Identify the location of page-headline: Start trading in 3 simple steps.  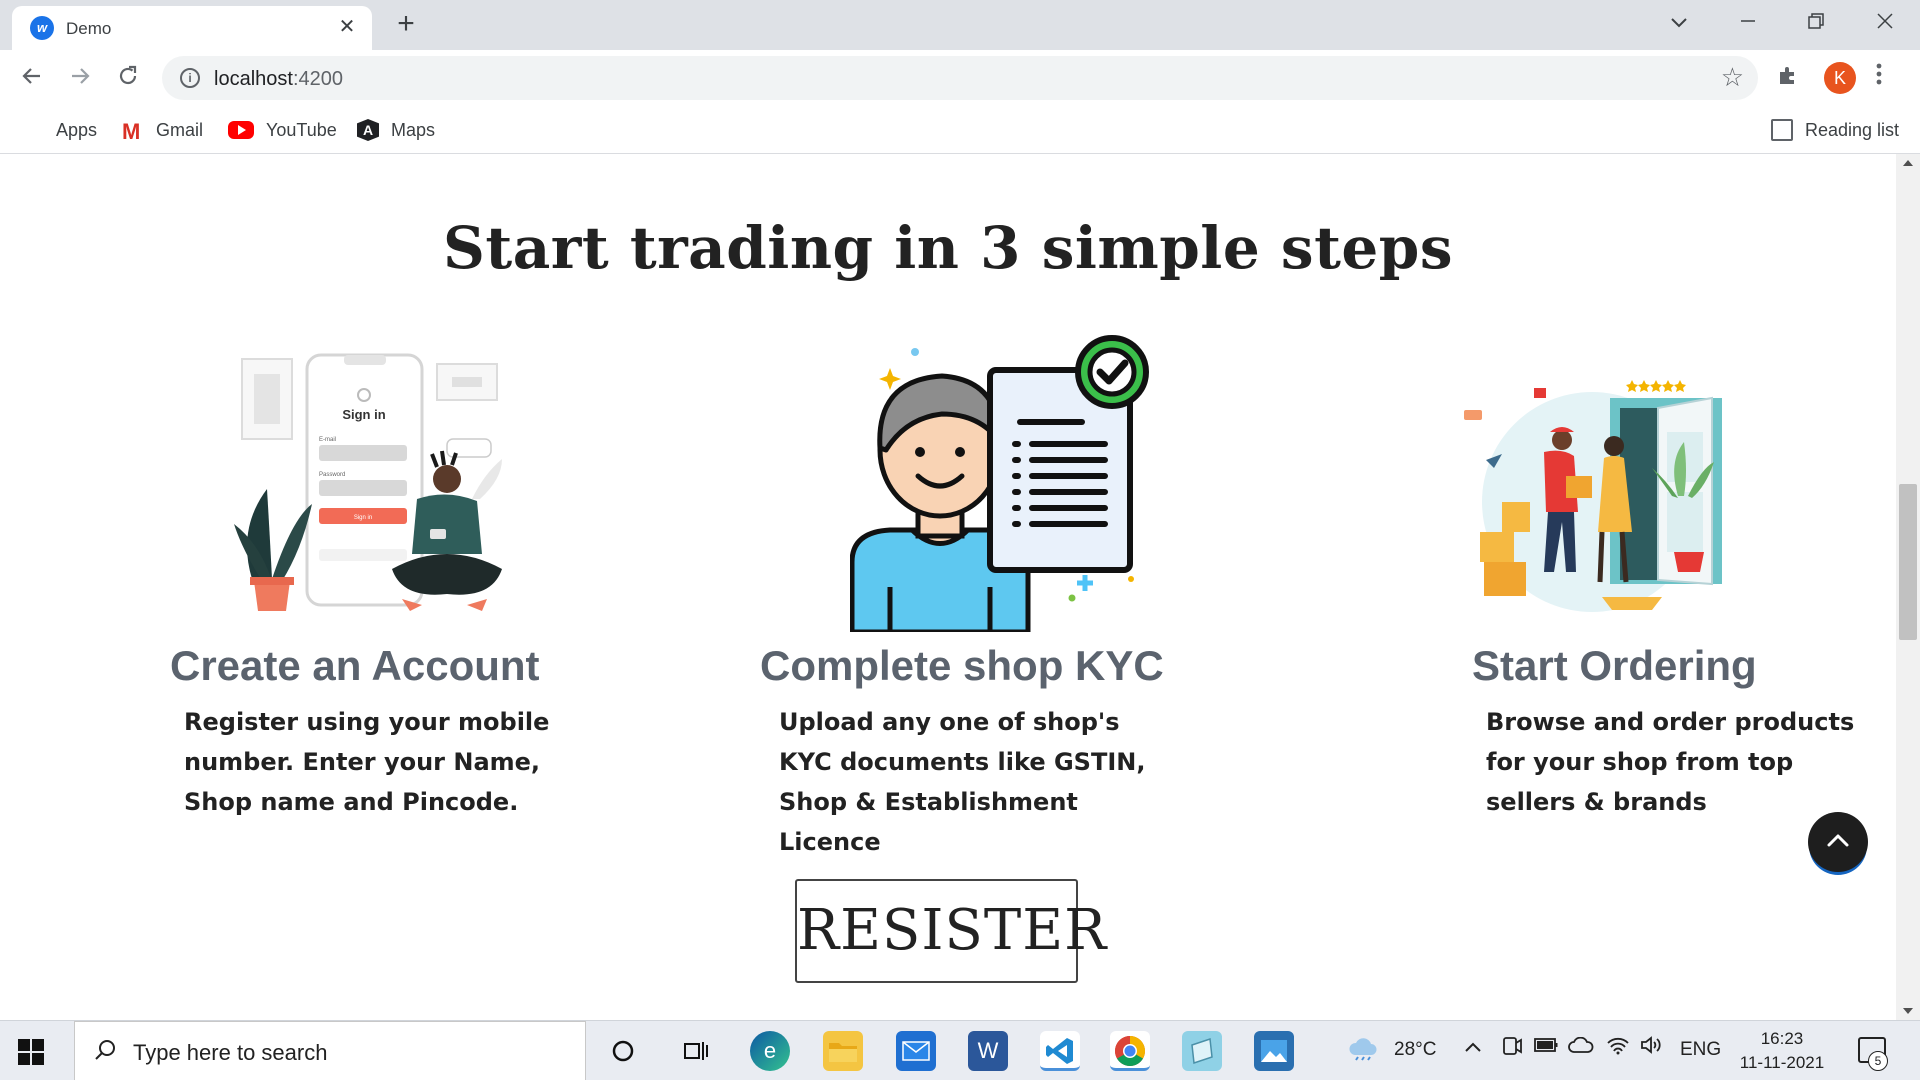
(948, 248).